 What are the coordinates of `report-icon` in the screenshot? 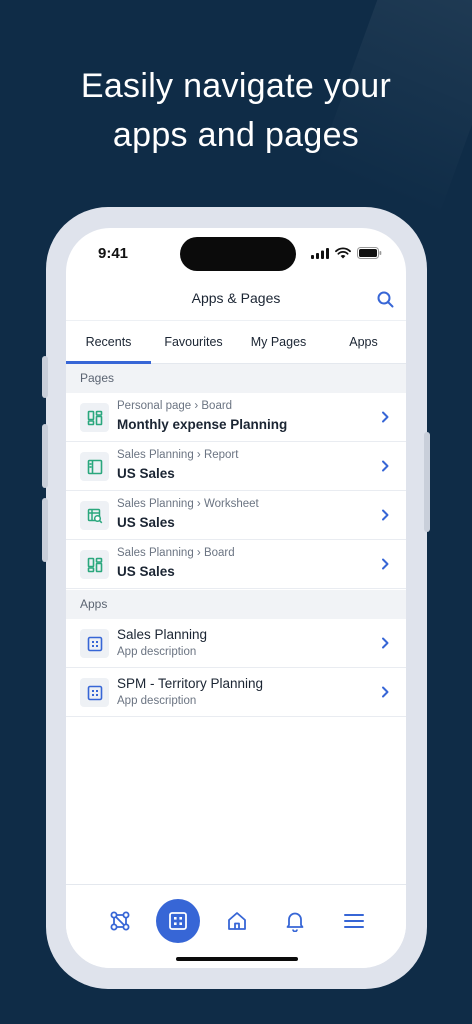 It's located at (94, 466).